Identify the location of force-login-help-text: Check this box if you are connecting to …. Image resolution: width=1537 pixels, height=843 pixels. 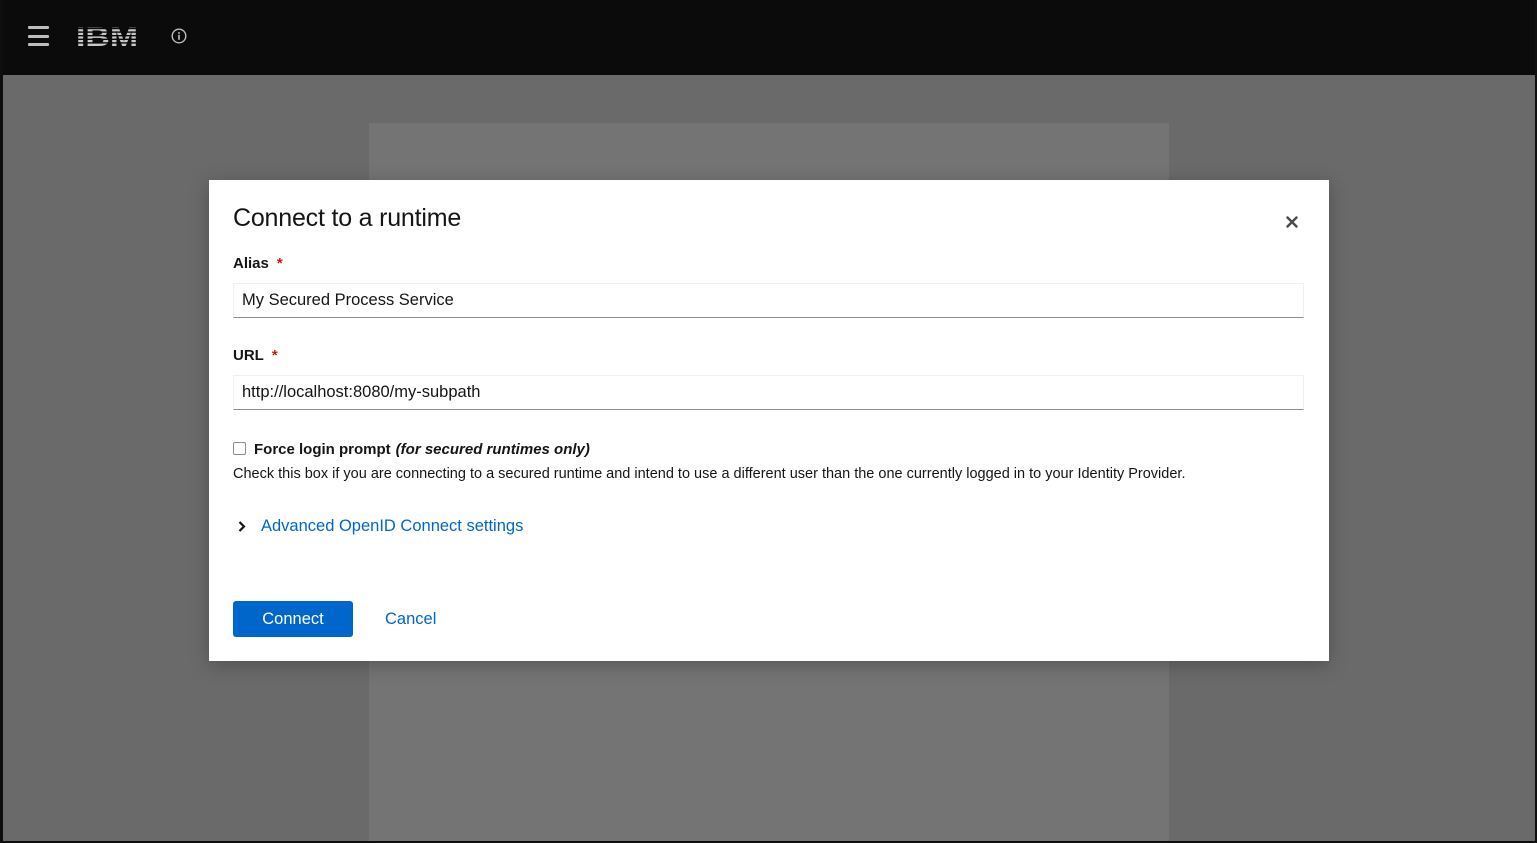
(709, 474).